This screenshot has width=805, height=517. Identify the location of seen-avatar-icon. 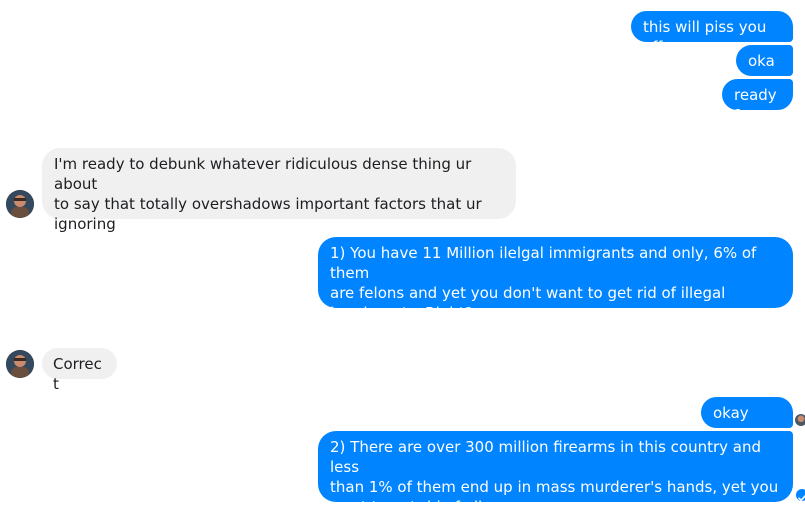
(800, 420).